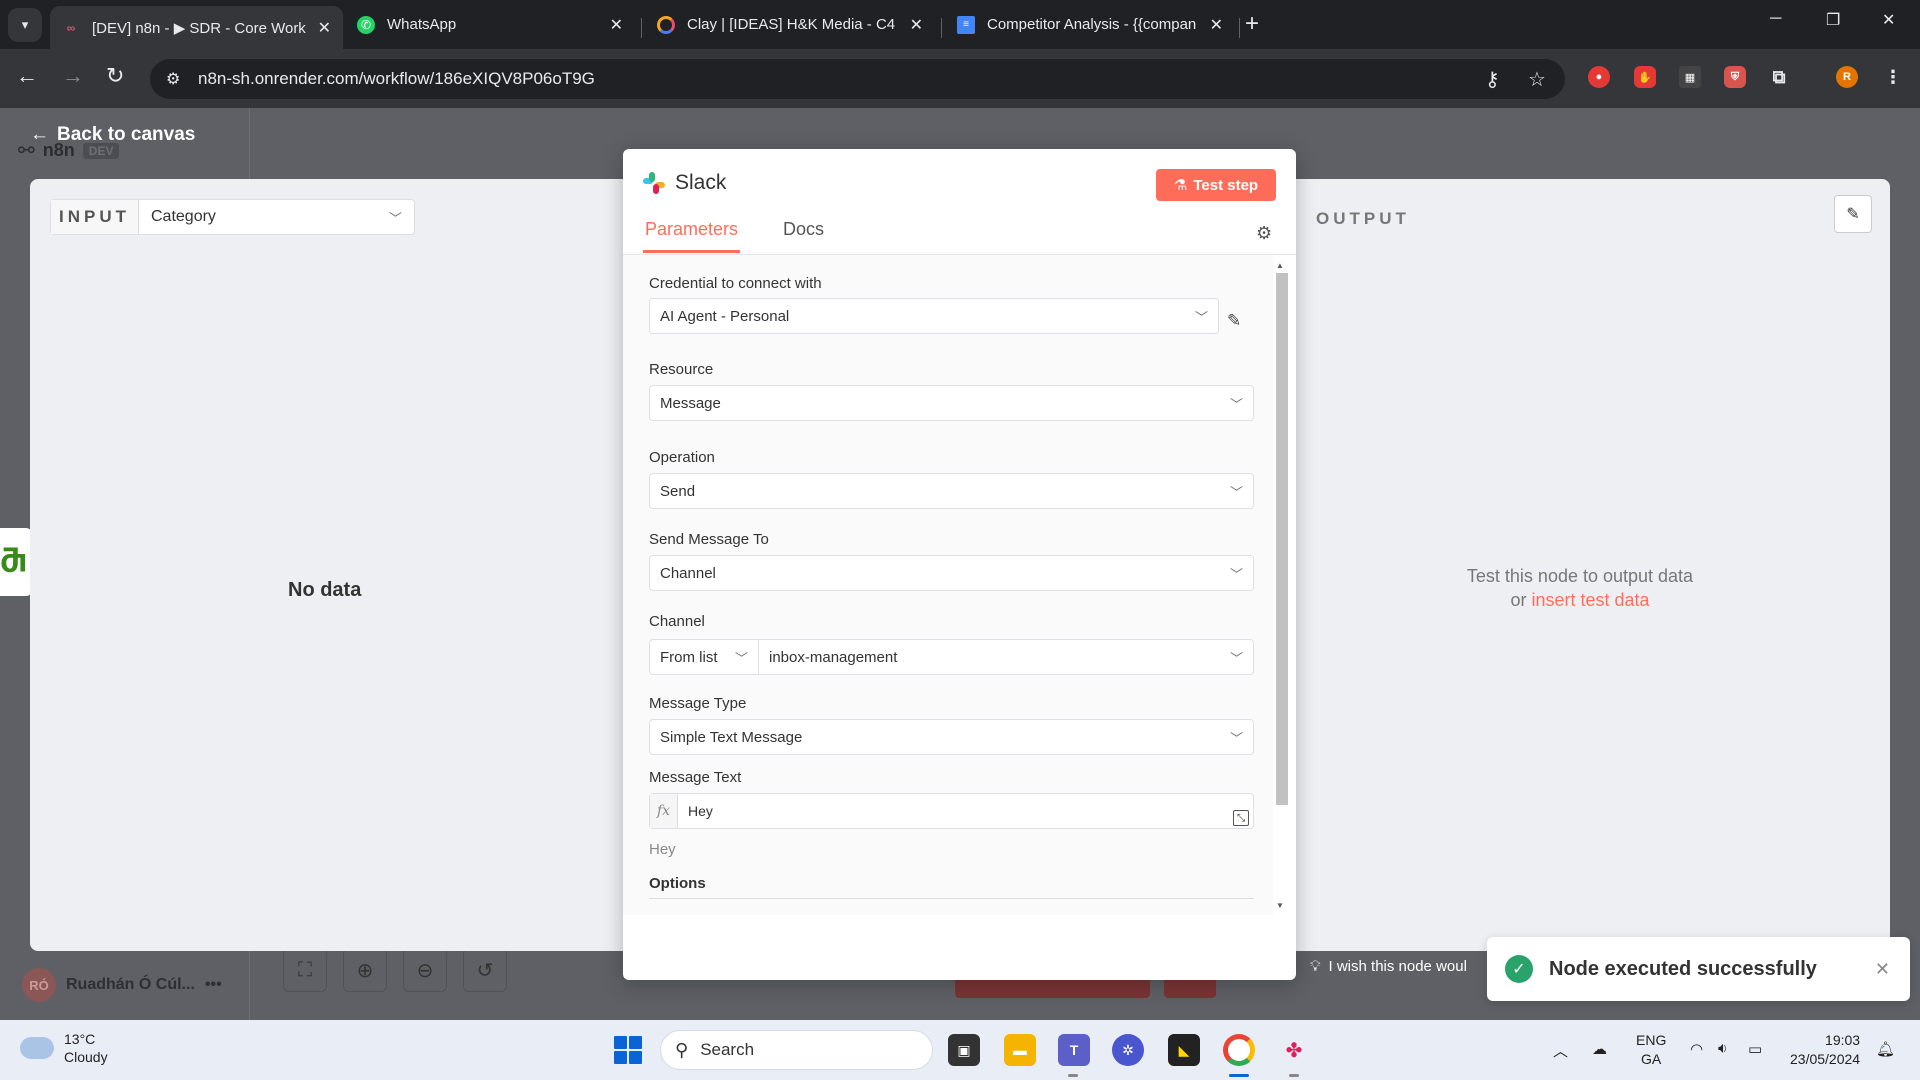 The image size is (1920, 1080). I want to click on edit-output-button: ✎, so click(1853, 214).